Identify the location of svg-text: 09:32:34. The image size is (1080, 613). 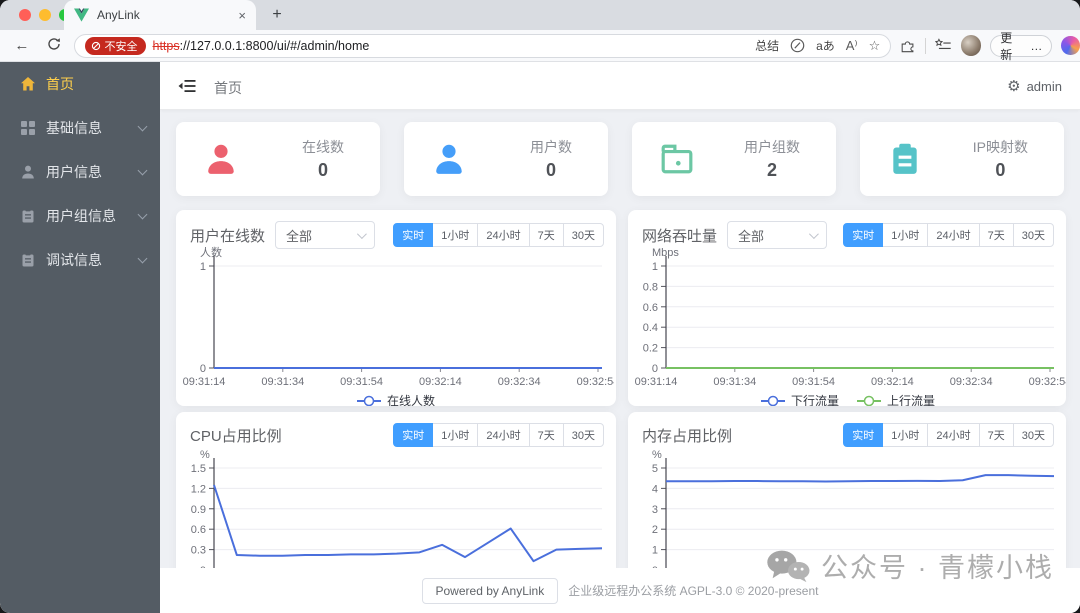
(971, 382).